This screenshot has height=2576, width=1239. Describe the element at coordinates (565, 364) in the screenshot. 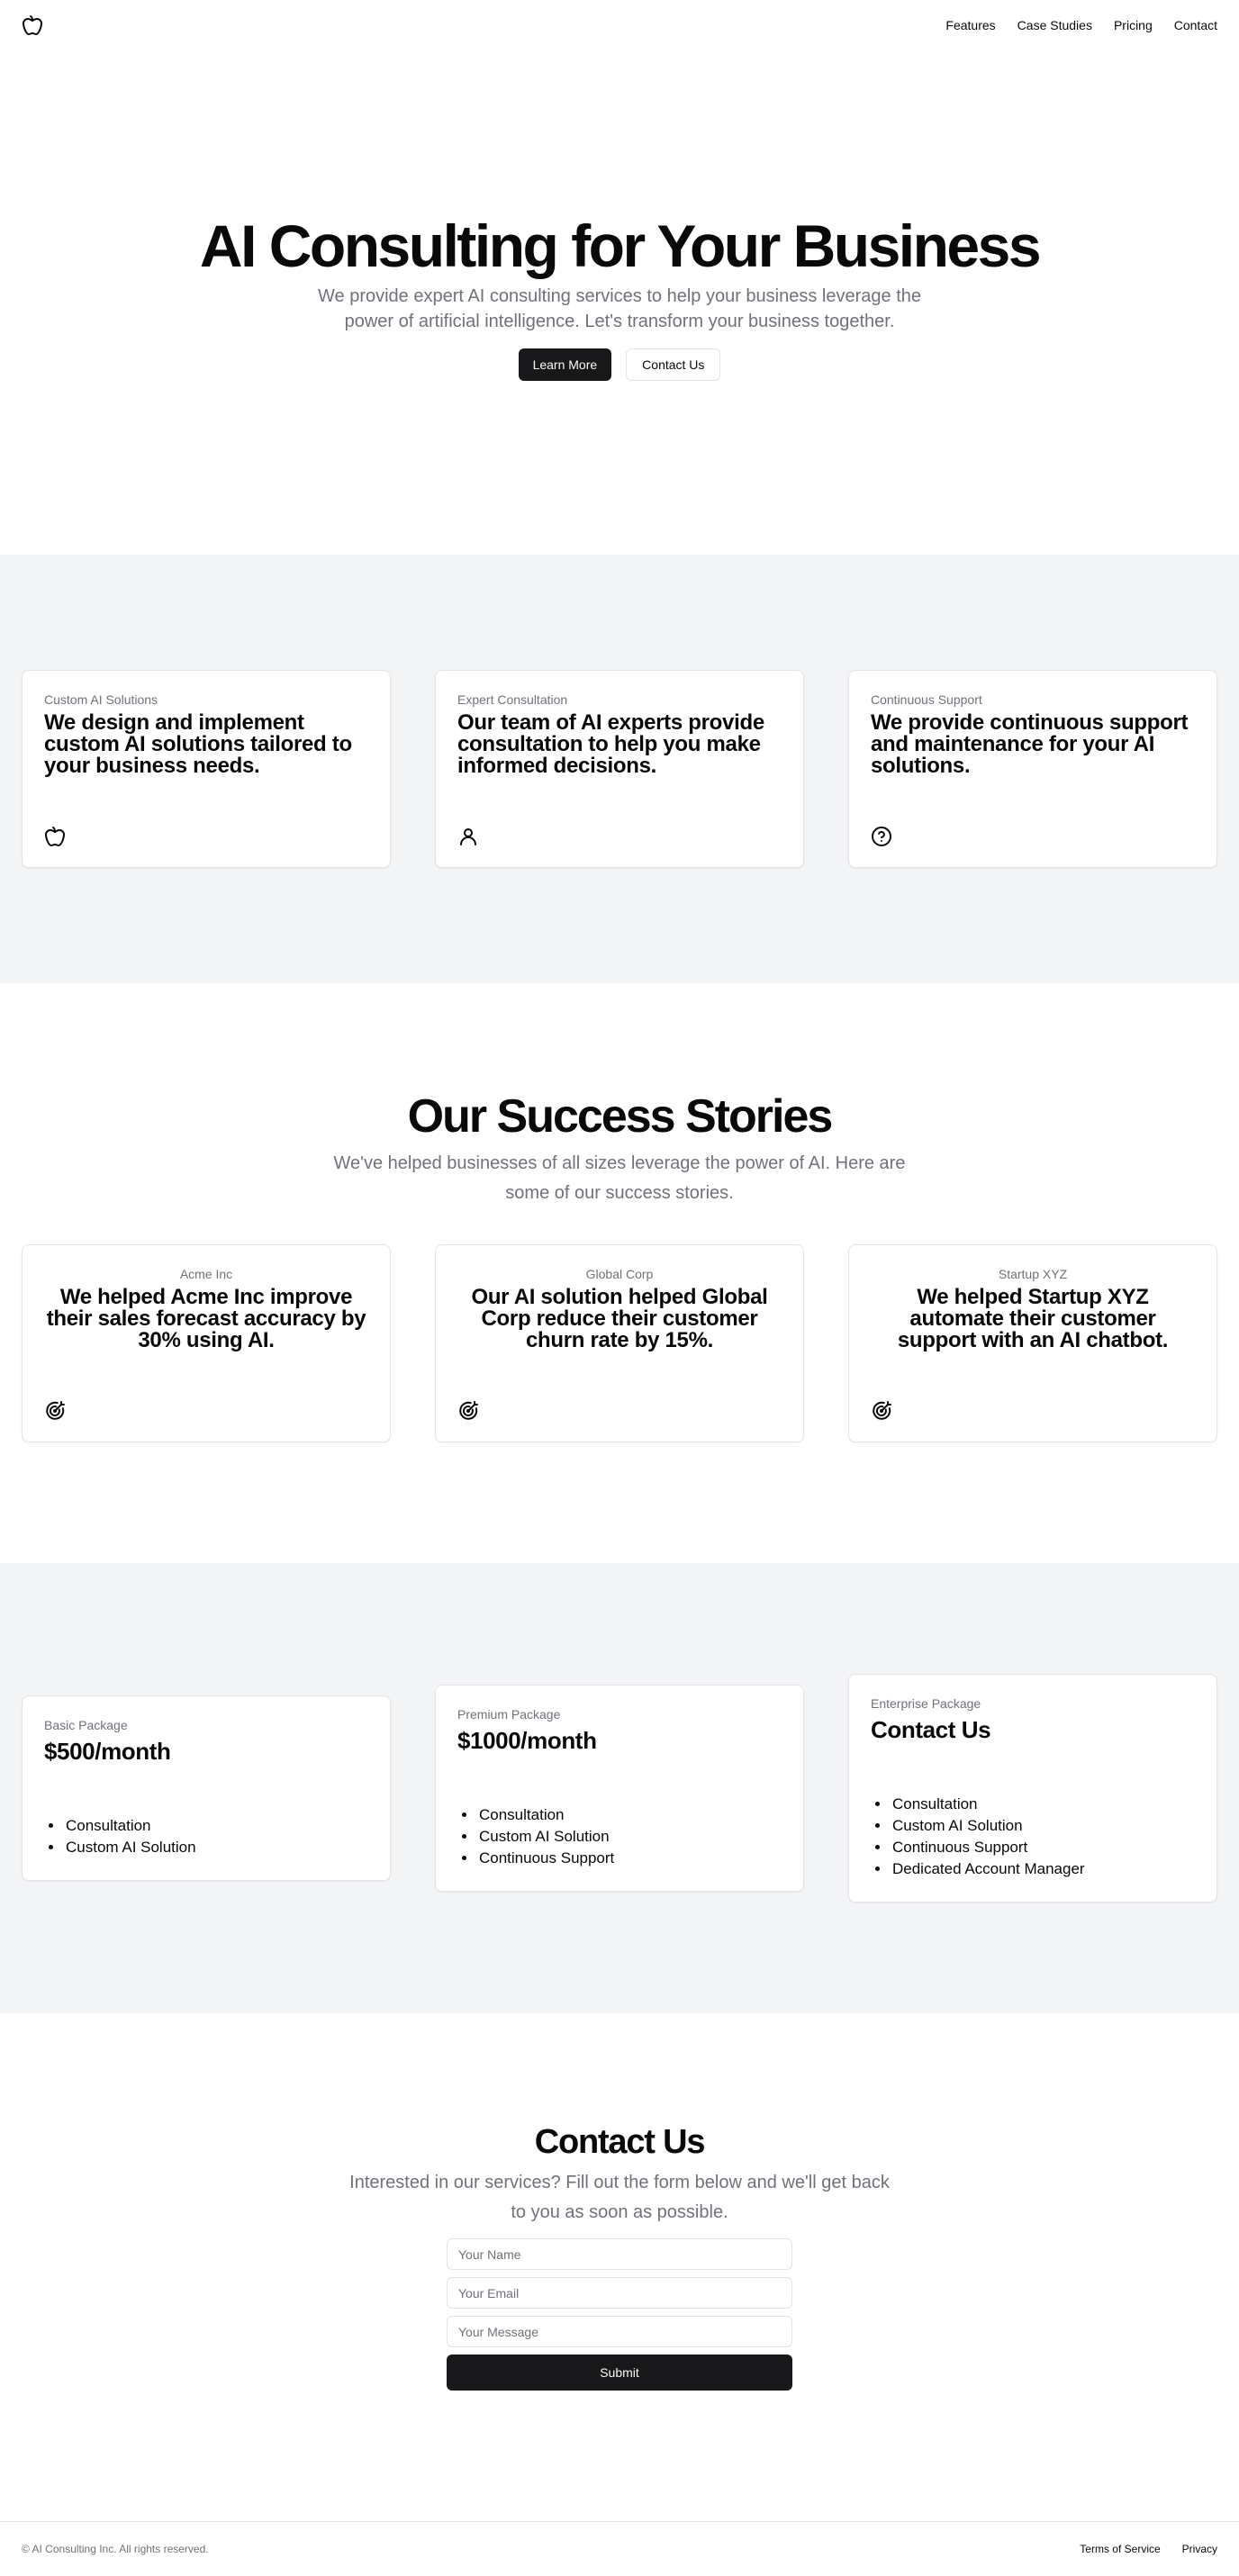

I see `learn-more-button: Learn More` at that location.